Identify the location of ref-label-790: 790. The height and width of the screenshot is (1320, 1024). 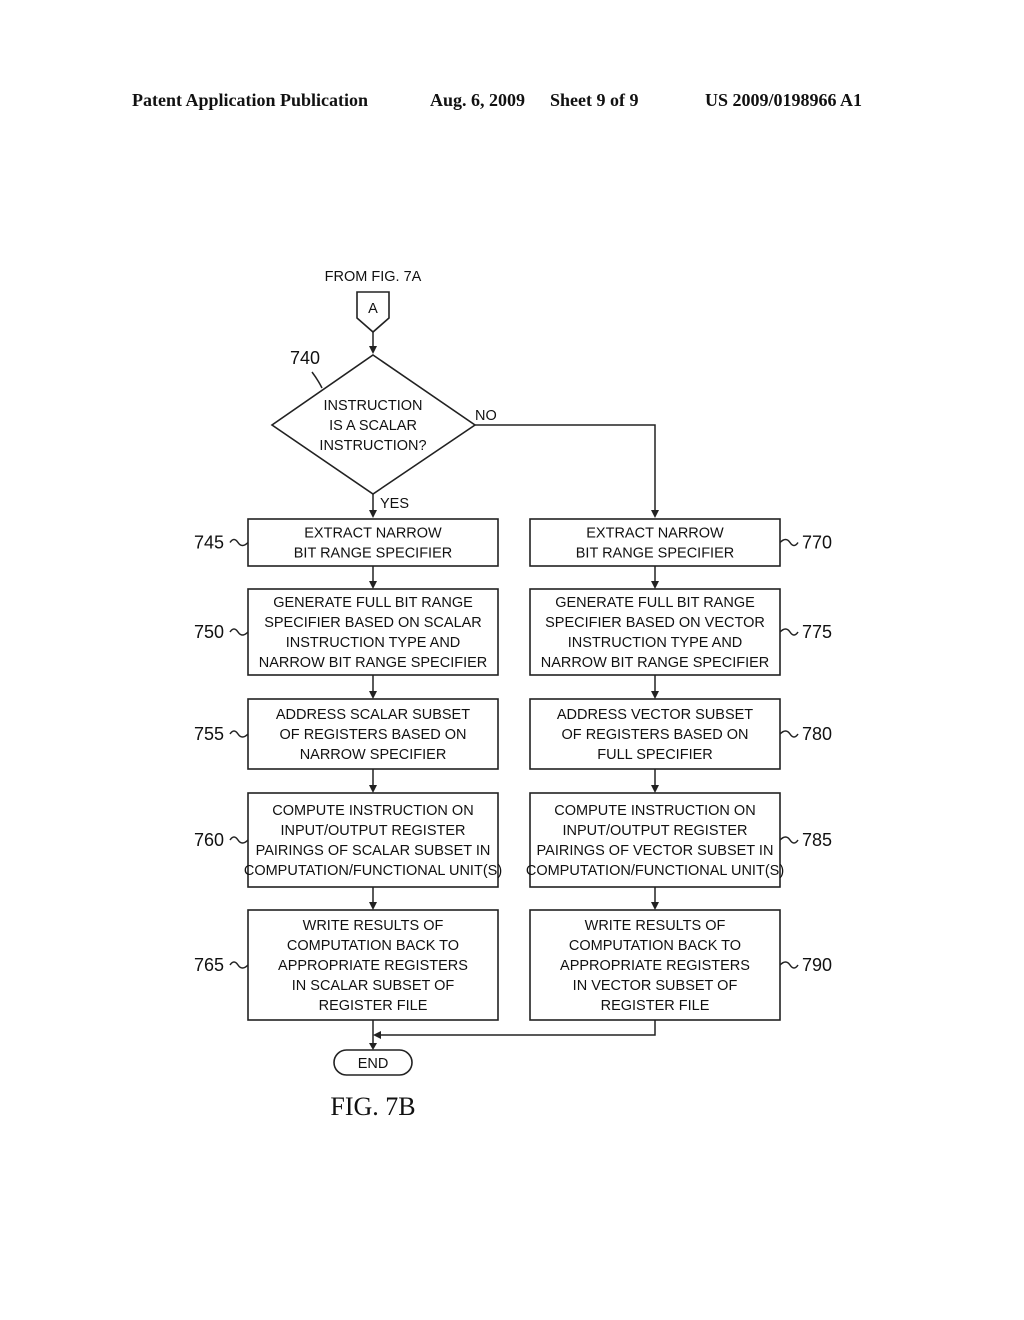
(817, 965).